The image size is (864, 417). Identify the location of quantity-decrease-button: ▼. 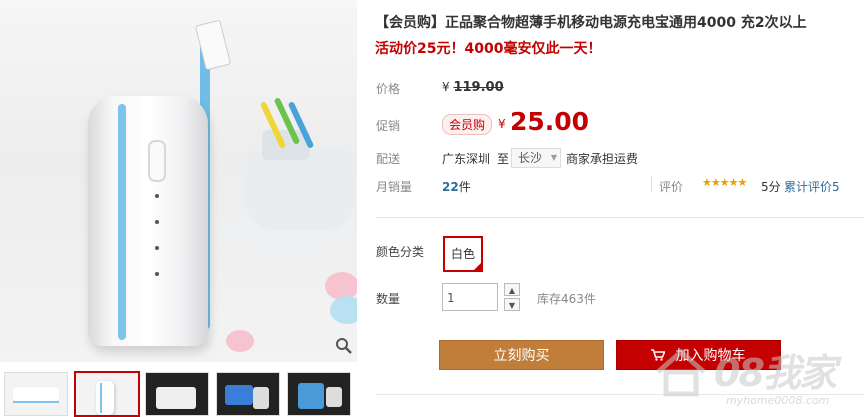
(512, 304).